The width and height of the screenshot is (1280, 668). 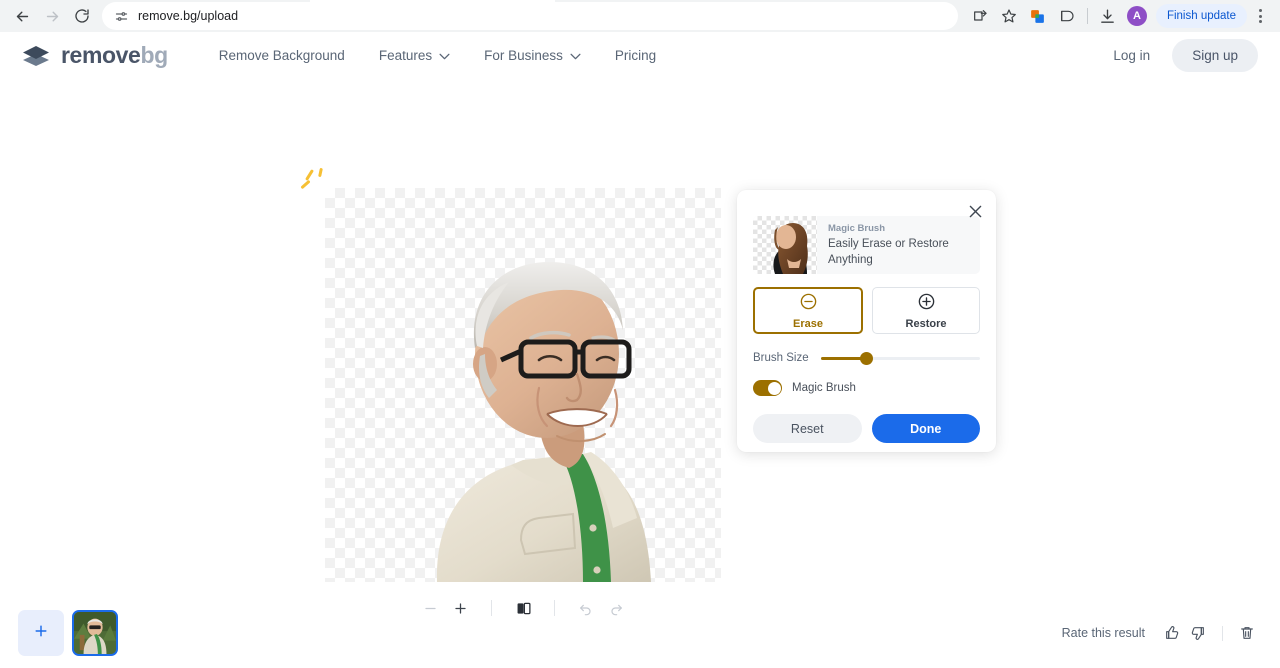 I want to click on nav-label: For Business, so click(x=523, y=55).